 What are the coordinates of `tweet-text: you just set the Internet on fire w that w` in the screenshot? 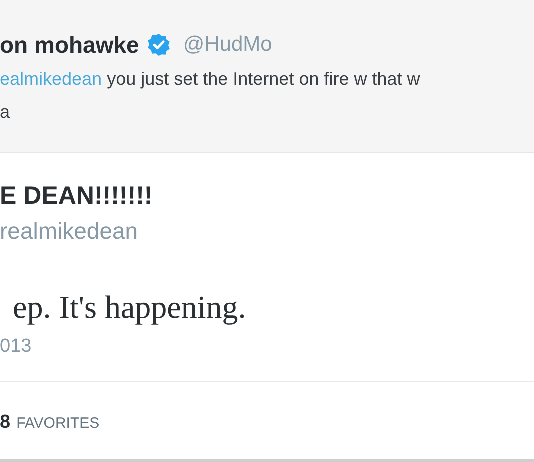 It's located at (263, 79).